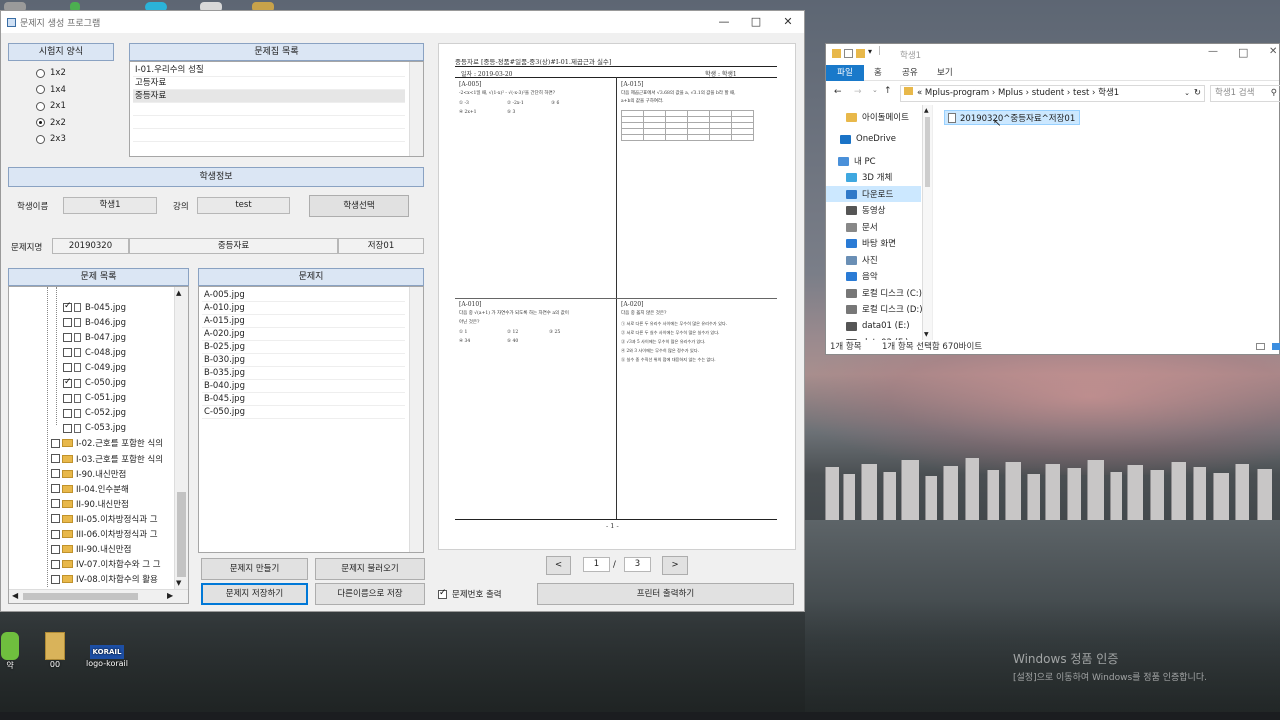  I want to click on exam-list-item: A-005.jpg, so click(303, 295).